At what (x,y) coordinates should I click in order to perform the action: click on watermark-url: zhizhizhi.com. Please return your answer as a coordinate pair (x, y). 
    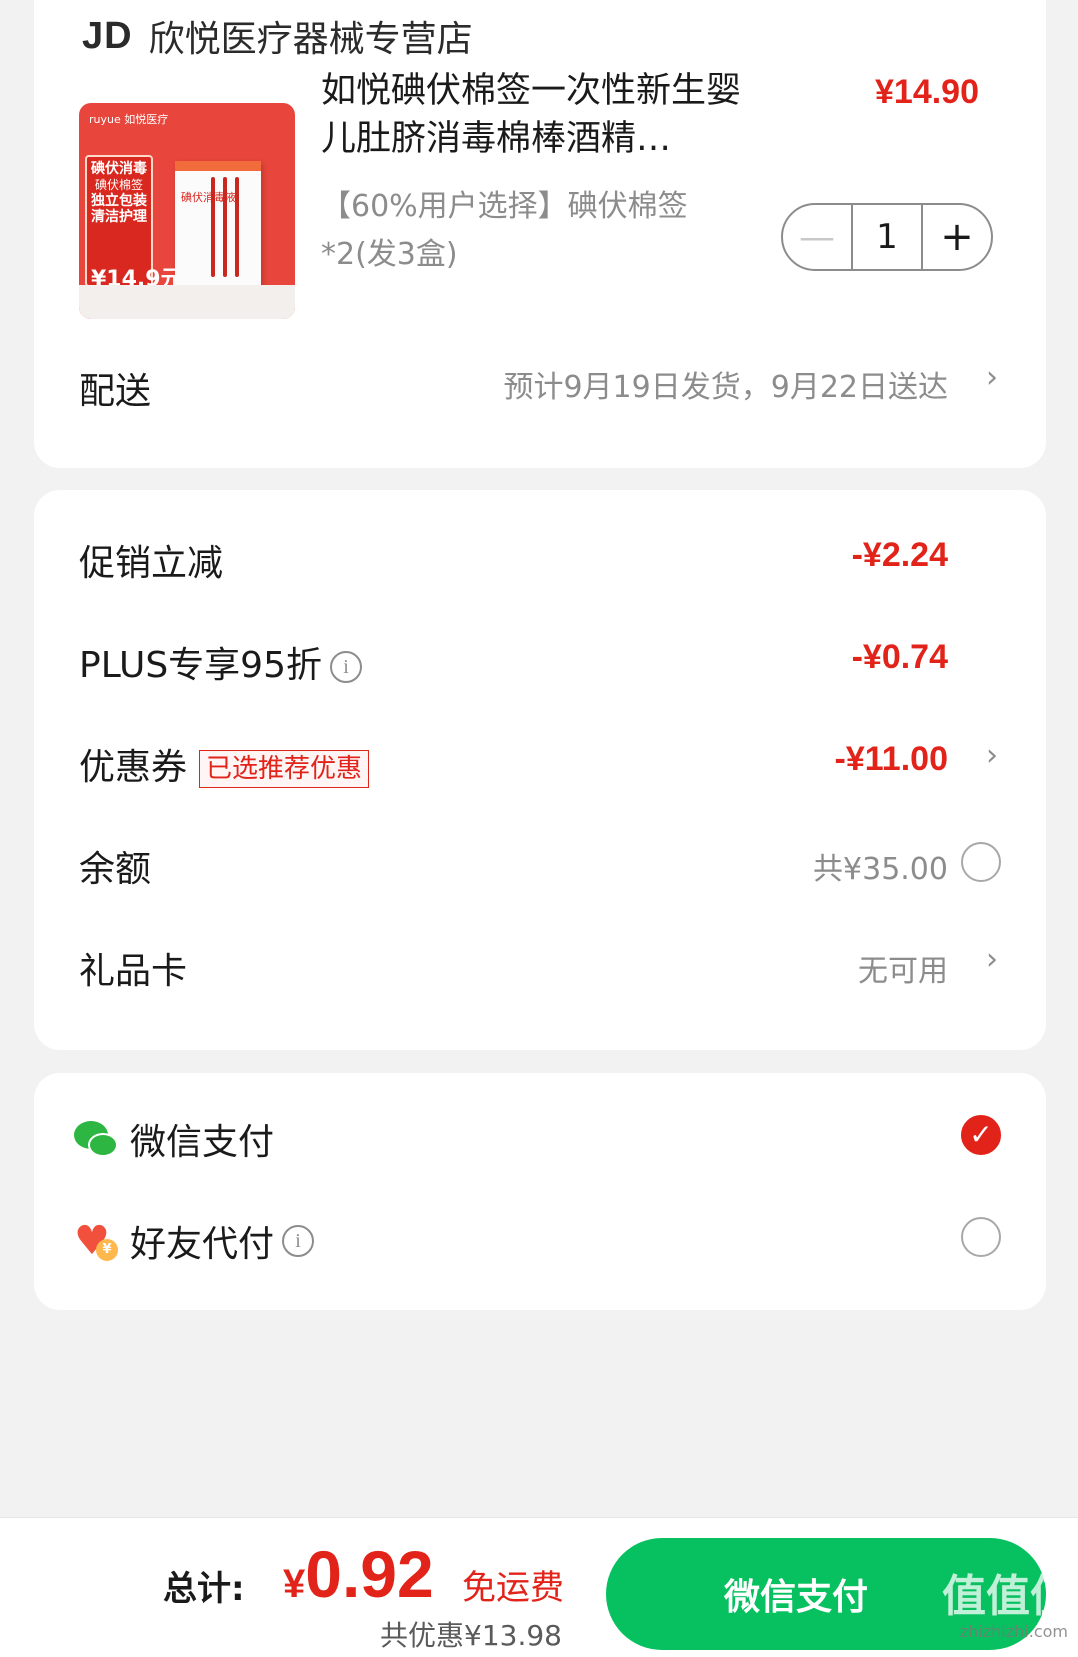
    Looking at the image, I should click on (1013, 1631).